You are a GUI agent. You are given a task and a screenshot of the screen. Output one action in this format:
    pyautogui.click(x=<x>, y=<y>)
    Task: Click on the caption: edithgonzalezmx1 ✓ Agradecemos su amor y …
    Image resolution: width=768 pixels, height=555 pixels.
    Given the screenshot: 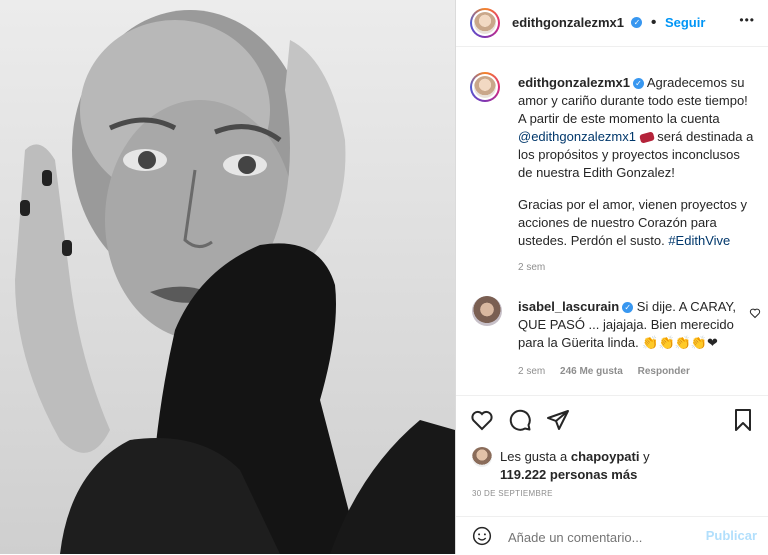 What is the action you would take?
    pyautogui.click(x=640, y=173)
    